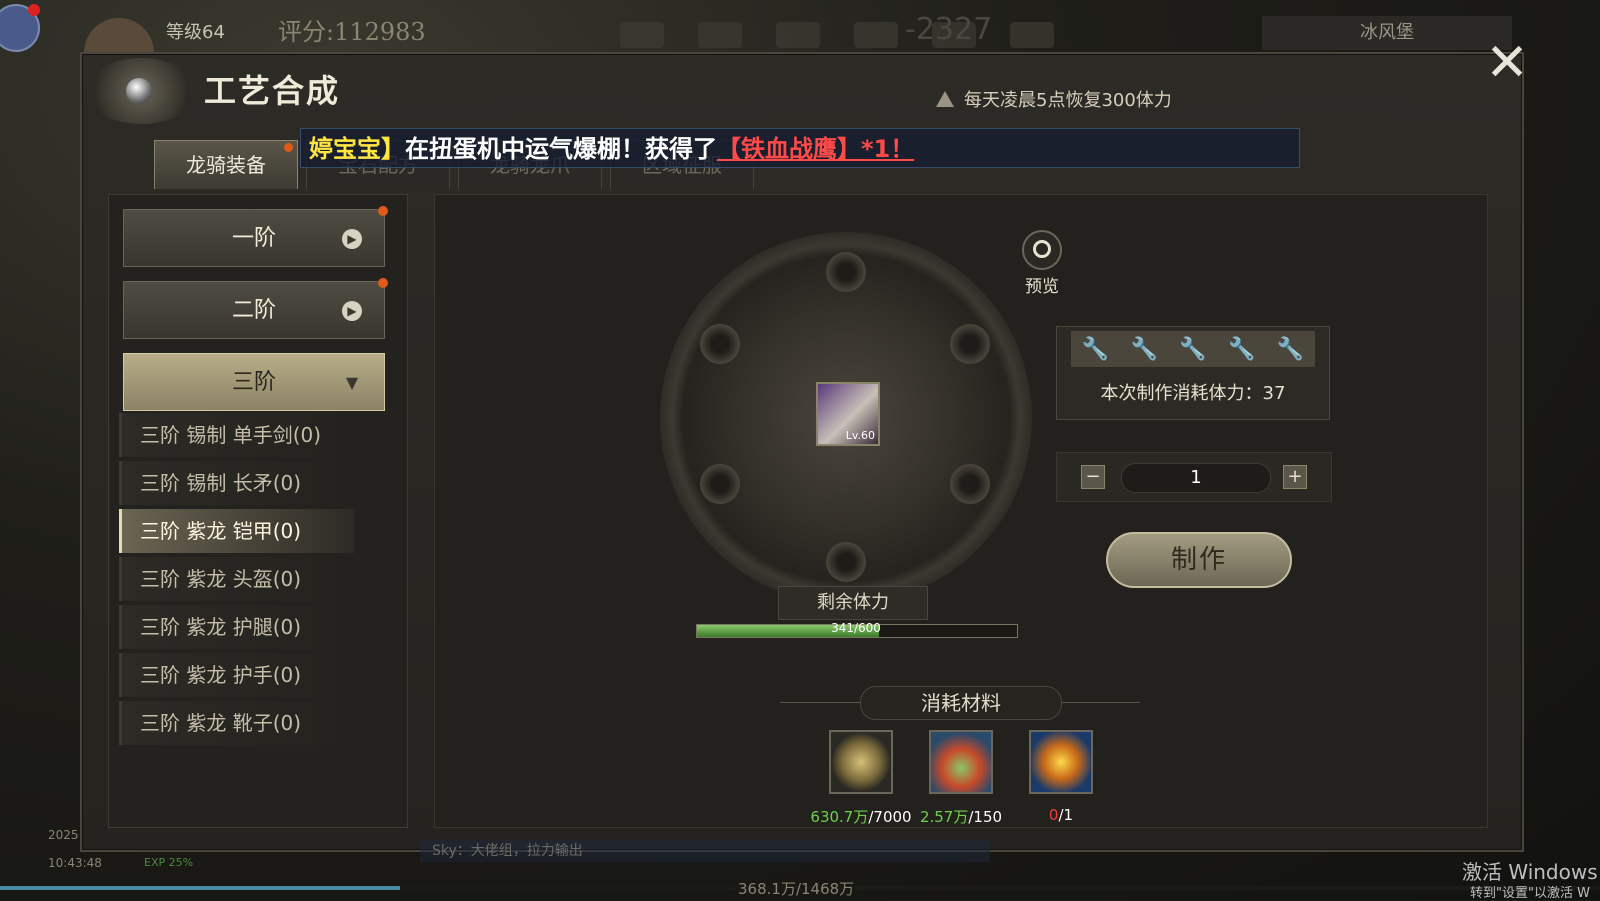  What do you see at coordinates (352, 382) in the screenshot?
I see `chevron-down-icon: ▼` at bounding box center [352, 382].